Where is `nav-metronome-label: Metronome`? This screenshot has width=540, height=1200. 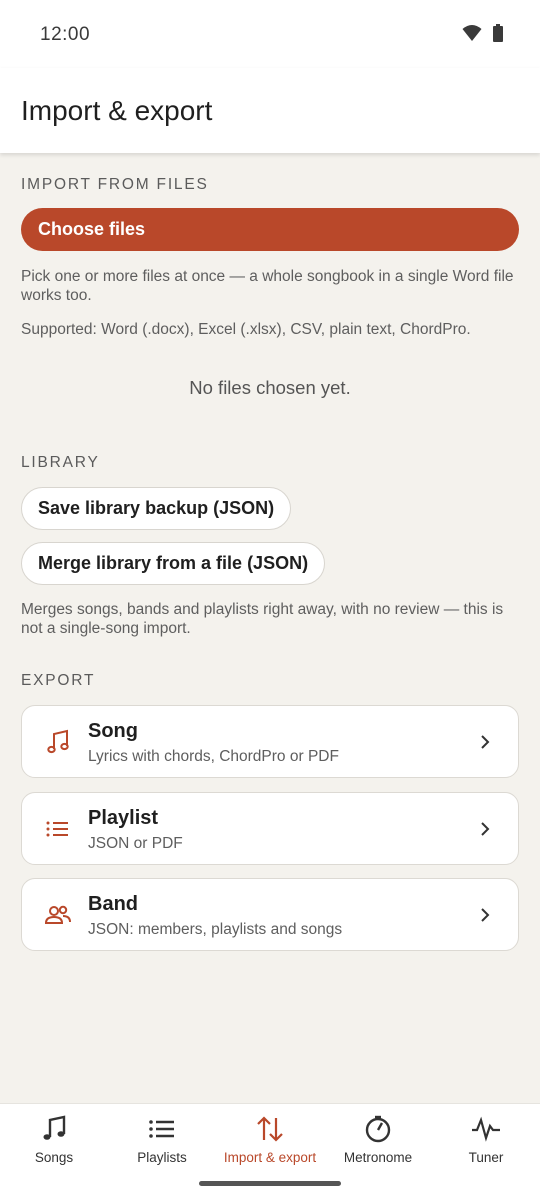
nav-metronome-label: Metronome is located at coordinates (378, 1157).